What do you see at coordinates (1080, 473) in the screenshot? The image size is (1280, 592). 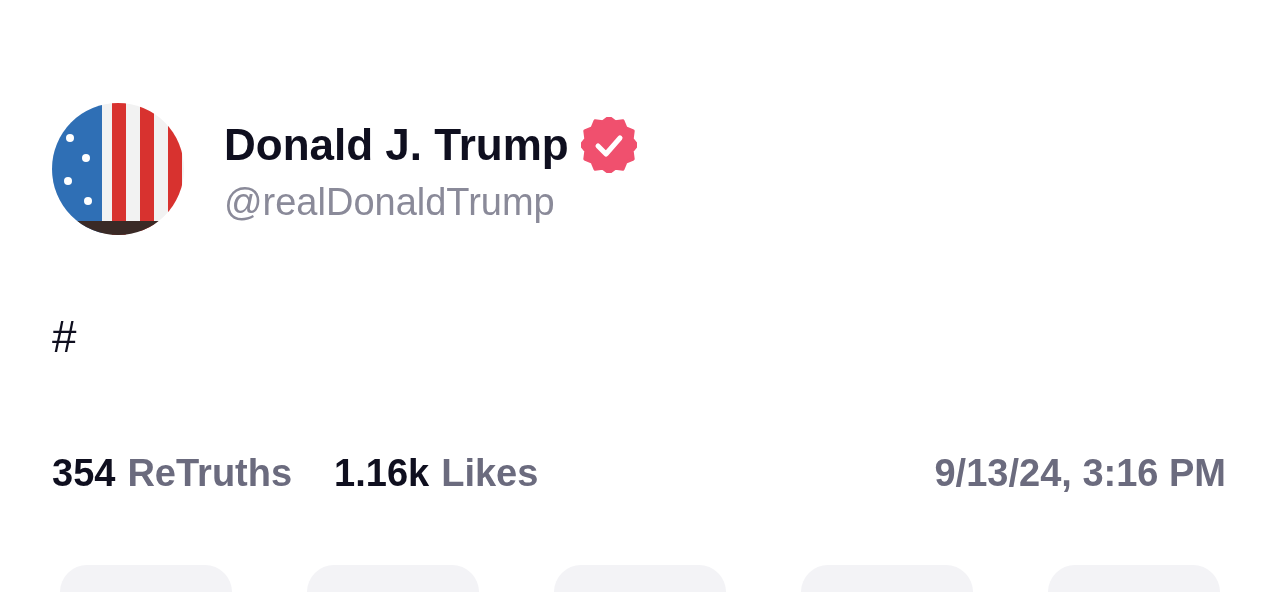 I see `timestamp: 9/13/24, 3:16 PM` at bounding box center [1080, 473].